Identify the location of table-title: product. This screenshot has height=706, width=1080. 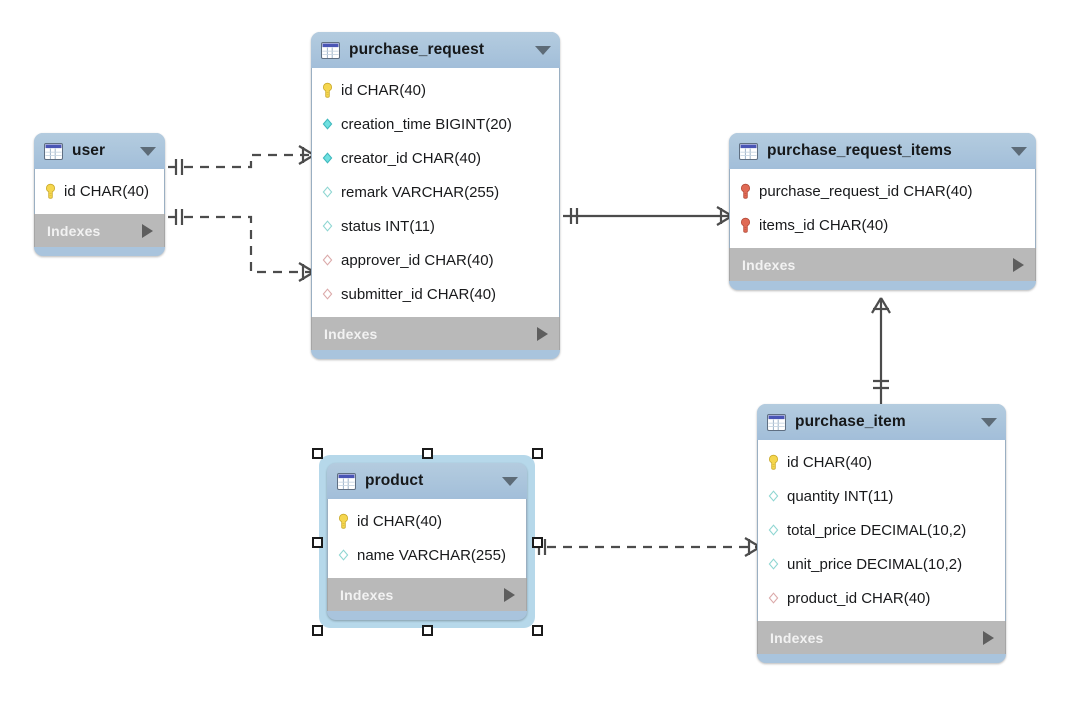
(394, 480).